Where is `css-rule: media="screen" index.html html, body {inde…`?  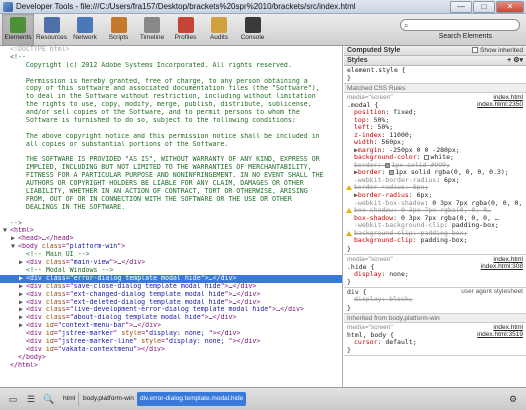 css-rule: media="screen" index.html html, body {inde… is located at coordinates (435, 340).